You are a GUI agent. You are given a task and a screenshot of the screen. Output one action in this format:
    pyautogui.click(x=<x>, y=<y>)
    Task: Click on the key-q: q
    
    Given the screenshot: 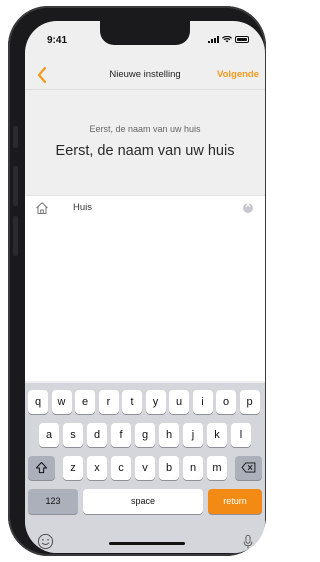 What is the action you would take?
    pyautogui.click(x=38, y=402)
    